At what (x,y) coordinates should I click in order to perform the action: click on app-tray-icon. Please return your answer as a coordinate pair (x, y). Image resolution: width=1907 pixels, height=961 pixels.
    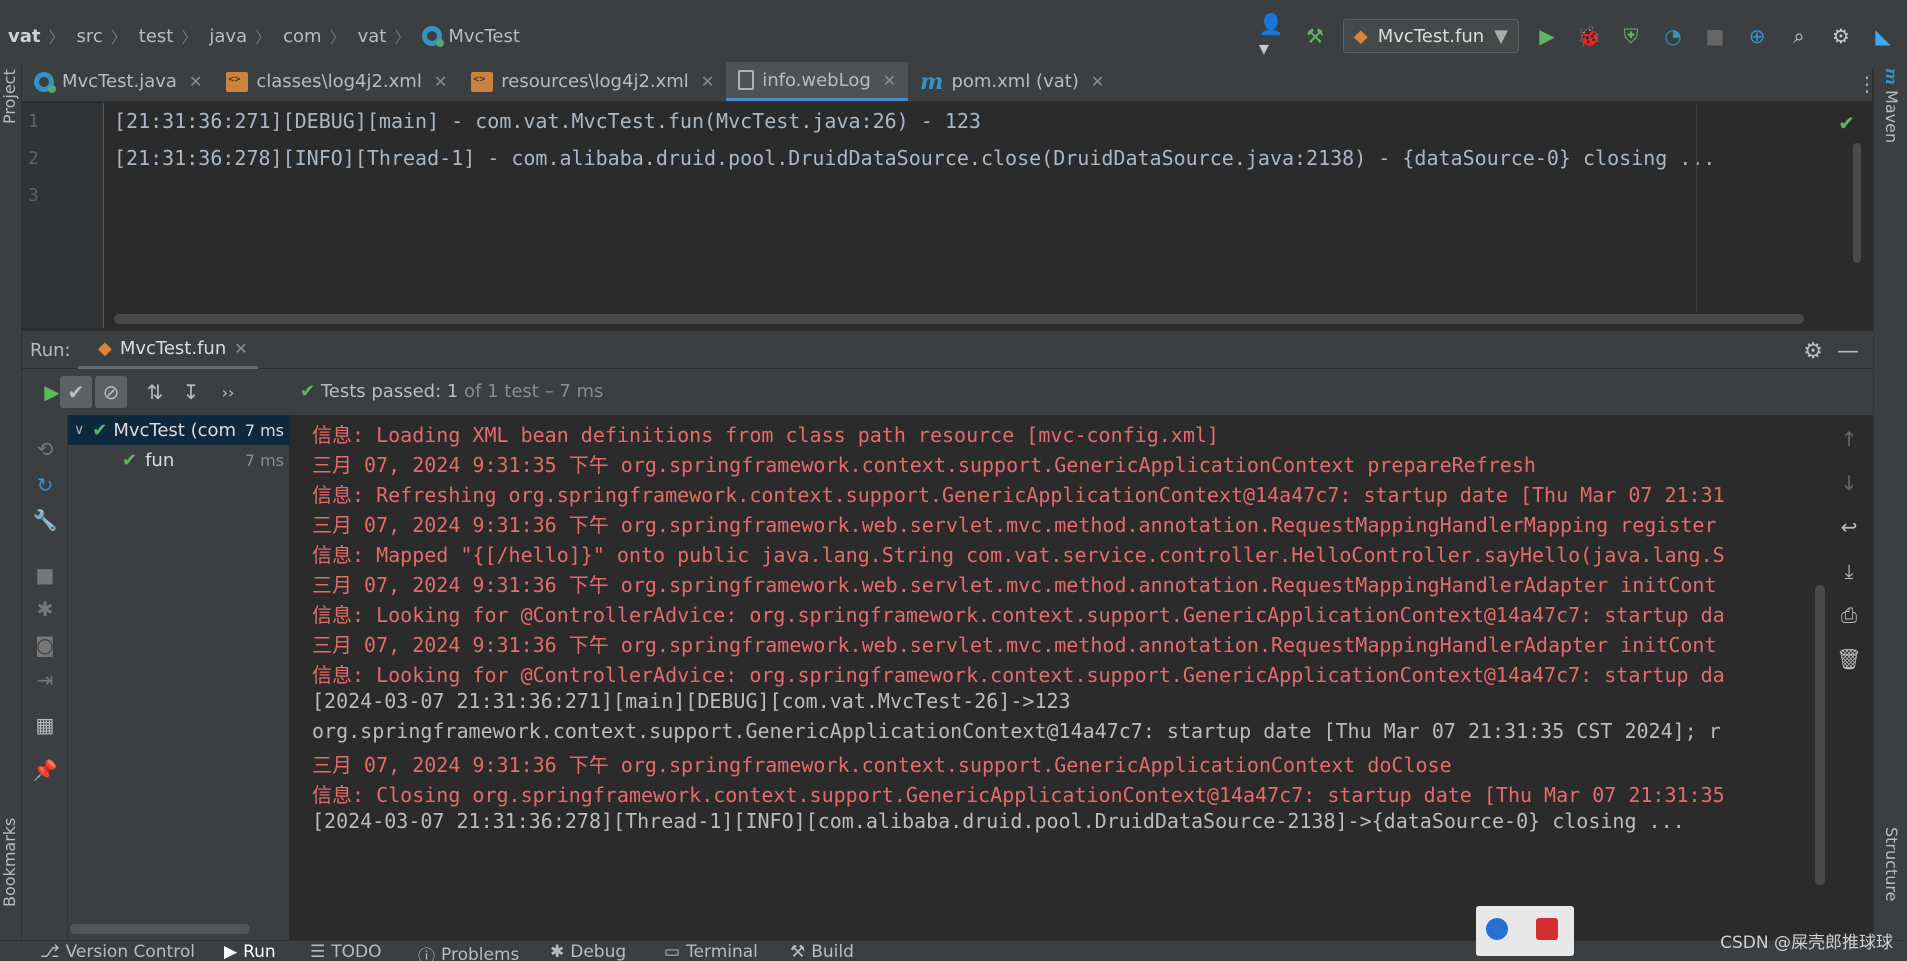
    Looking at the image, I should click on (1497, 929).